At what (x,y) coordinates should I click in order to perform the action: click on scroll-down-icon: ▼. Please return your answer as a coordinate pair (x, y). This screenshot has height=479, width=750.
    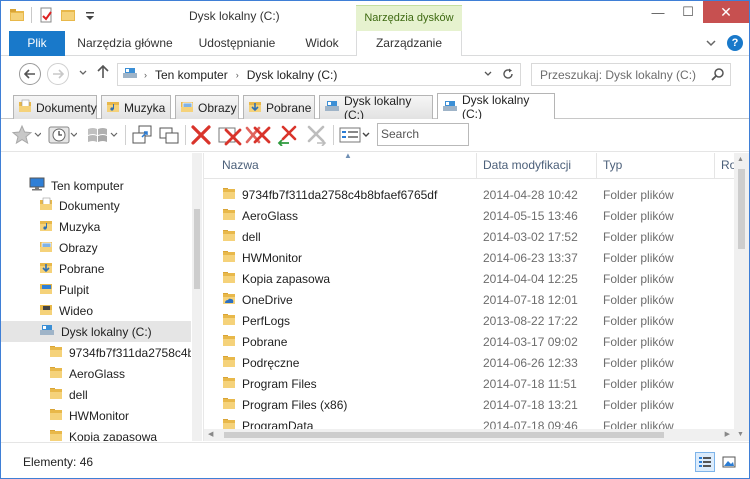
    Looking at the image, I should click on (740, 434).